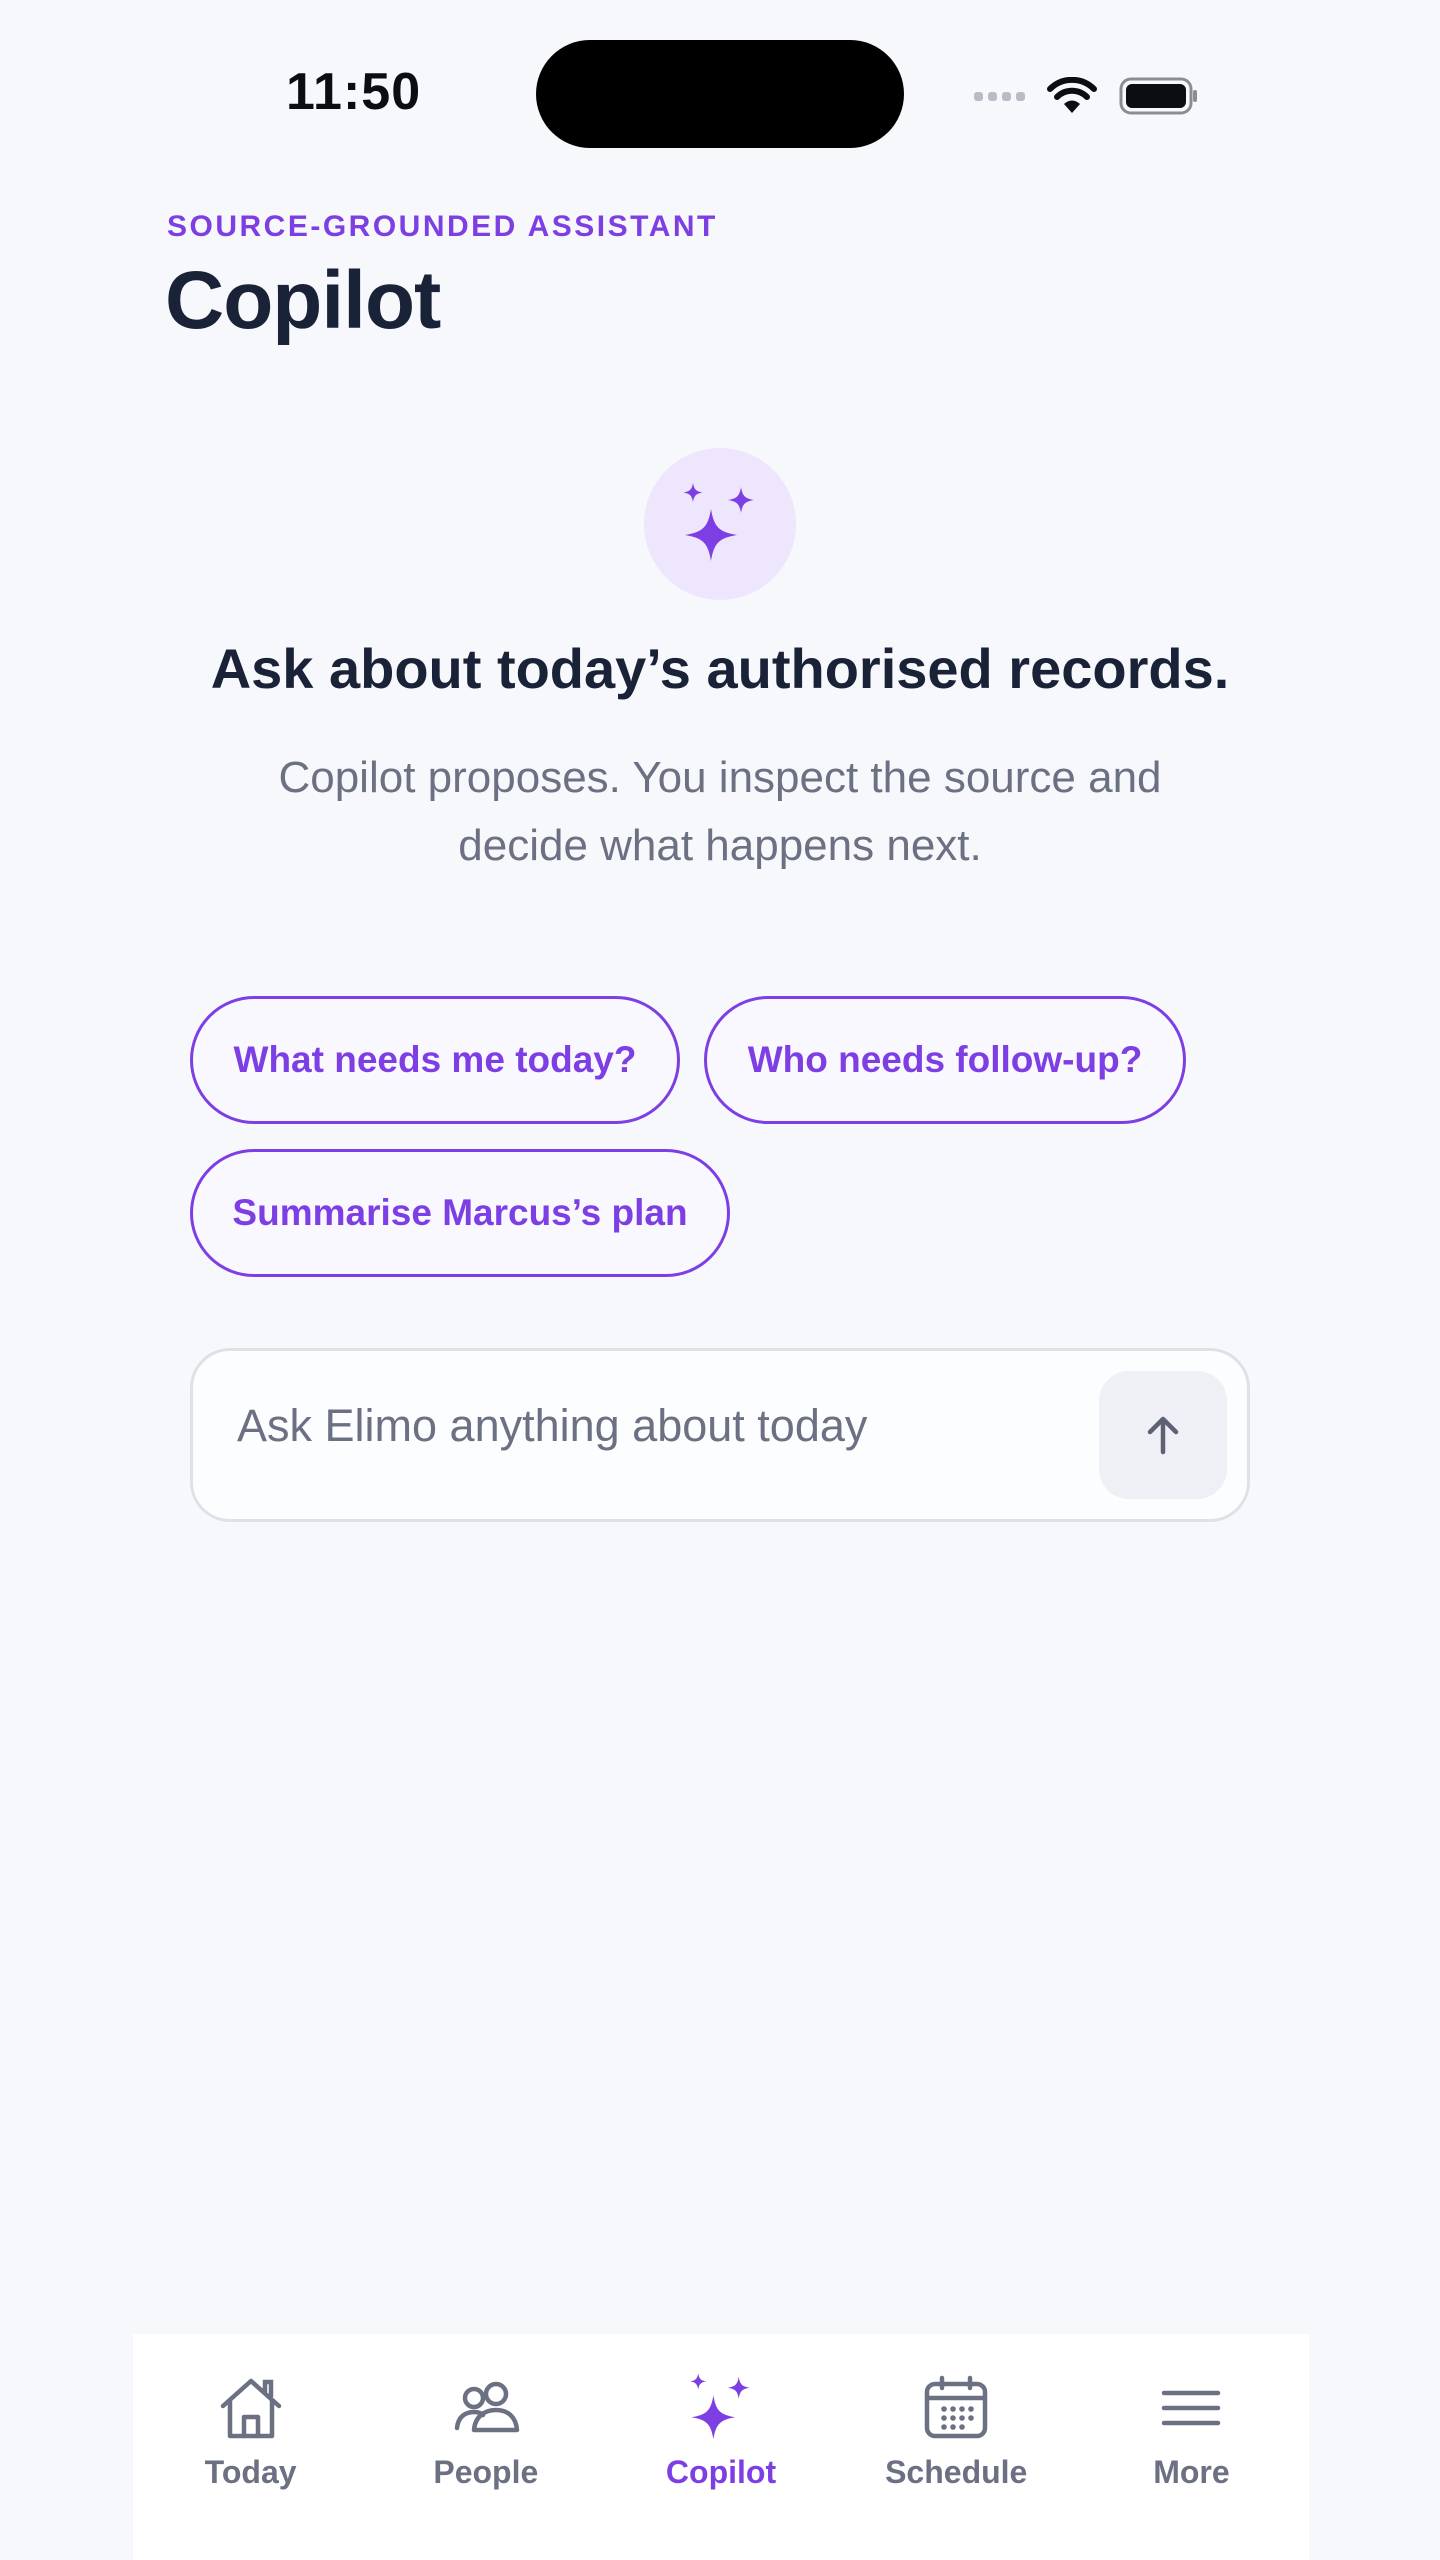  I want to click on tab-people: People, so click(485, 2447).